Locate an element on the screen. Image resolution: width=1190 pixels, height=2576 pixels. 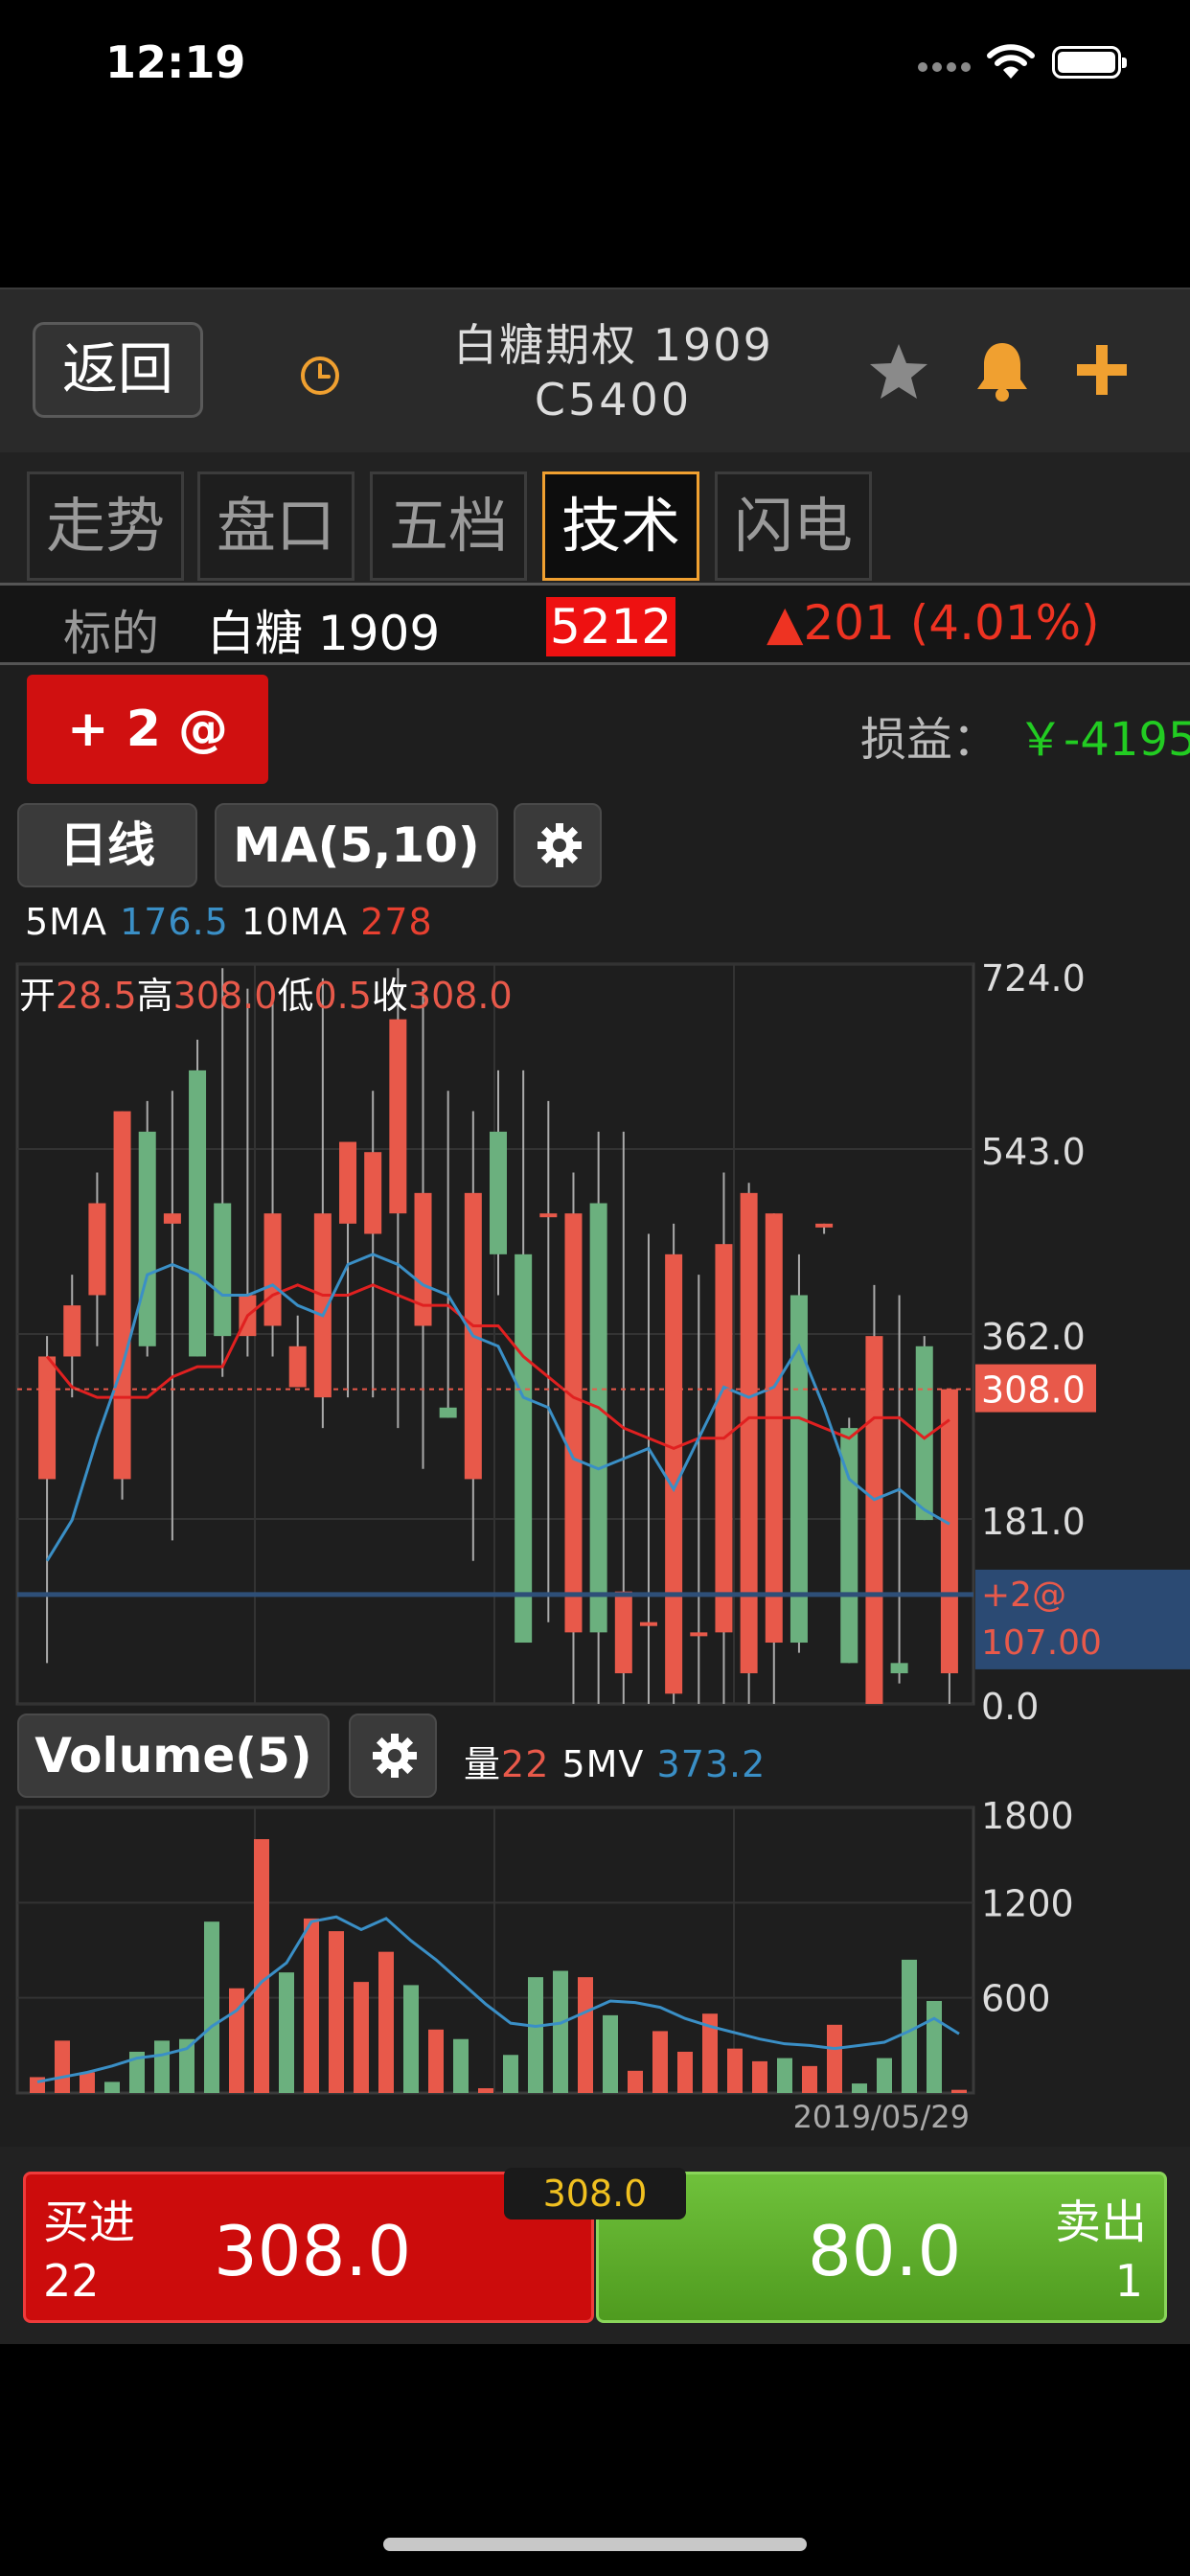
volume-chart: 1800 1200 600 2019/05/29 is located at coordinates (595, 1969).